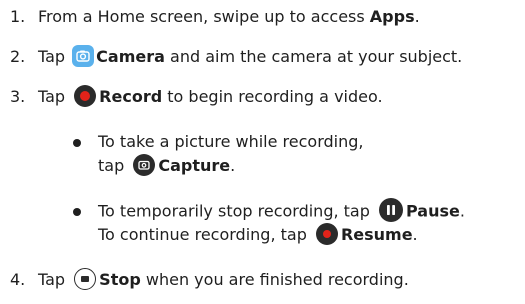 The height and width of the screenshot is (304, 525). What do you see at coordinates (131, 96) in the screenshot?
I see `record-label: Record` at bounding box center [131, 96].